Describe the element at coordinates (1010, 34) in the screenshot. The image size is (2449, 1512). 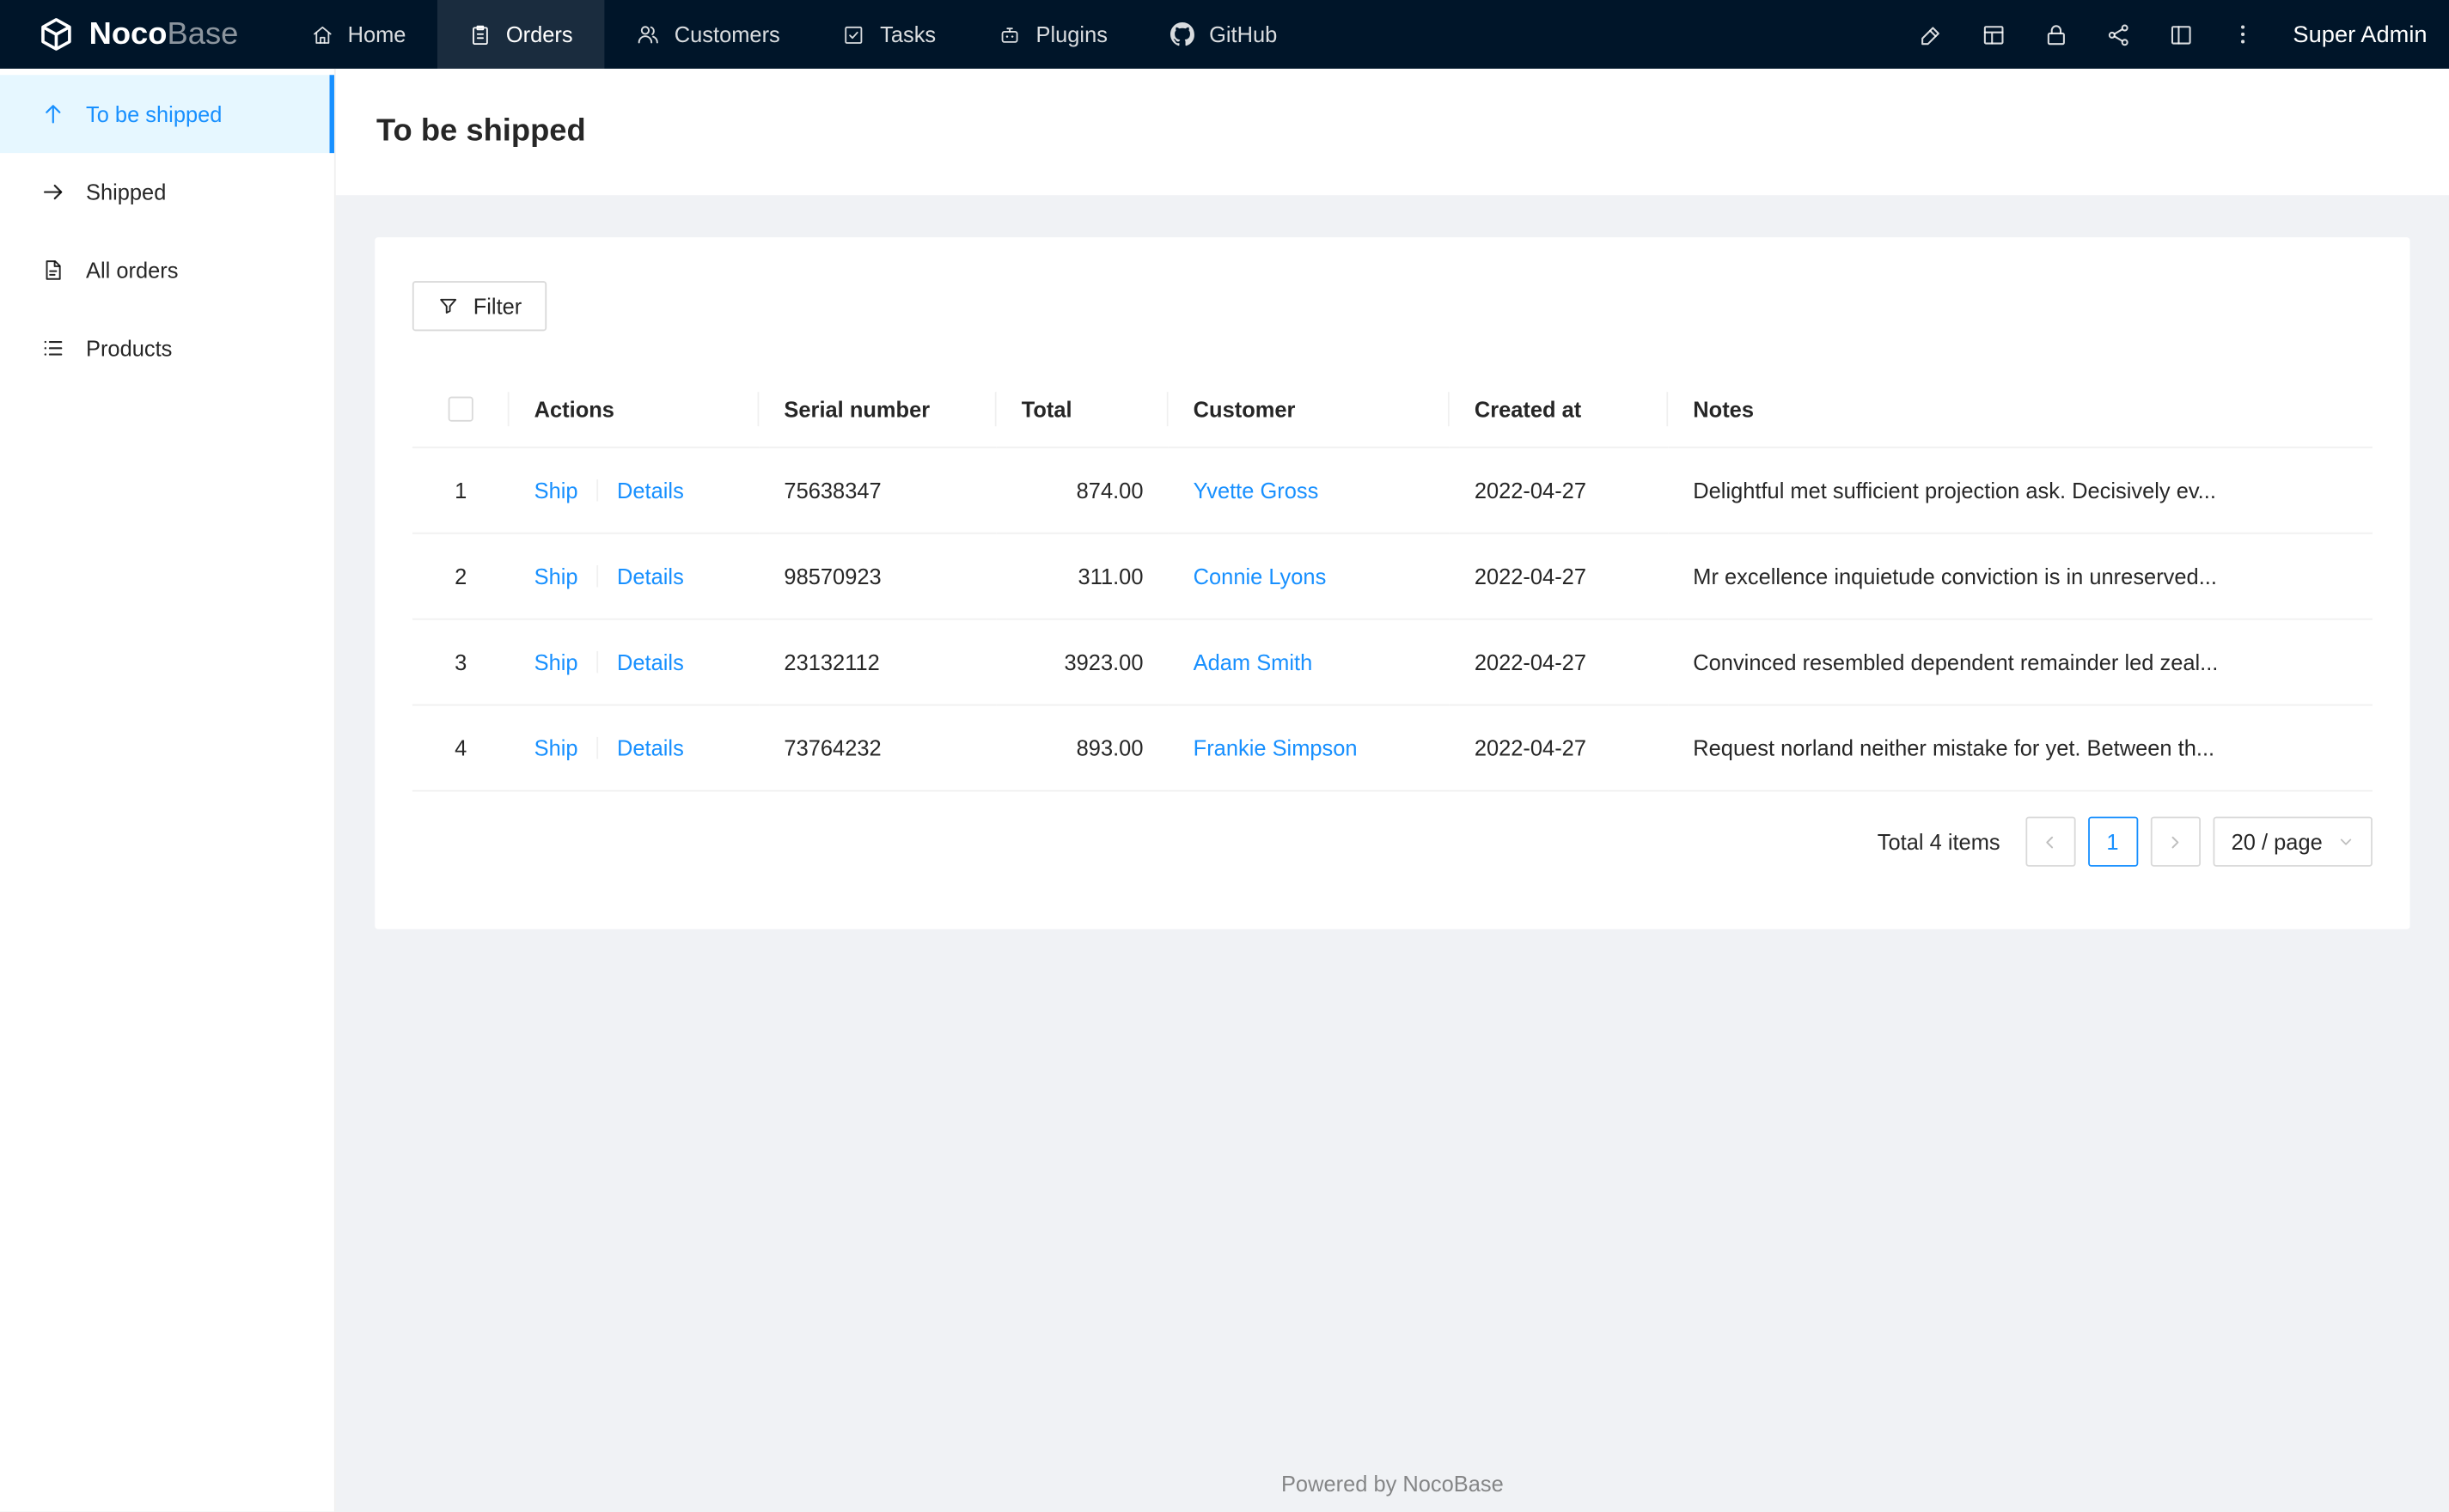
I see `plugins-icon` at that location.